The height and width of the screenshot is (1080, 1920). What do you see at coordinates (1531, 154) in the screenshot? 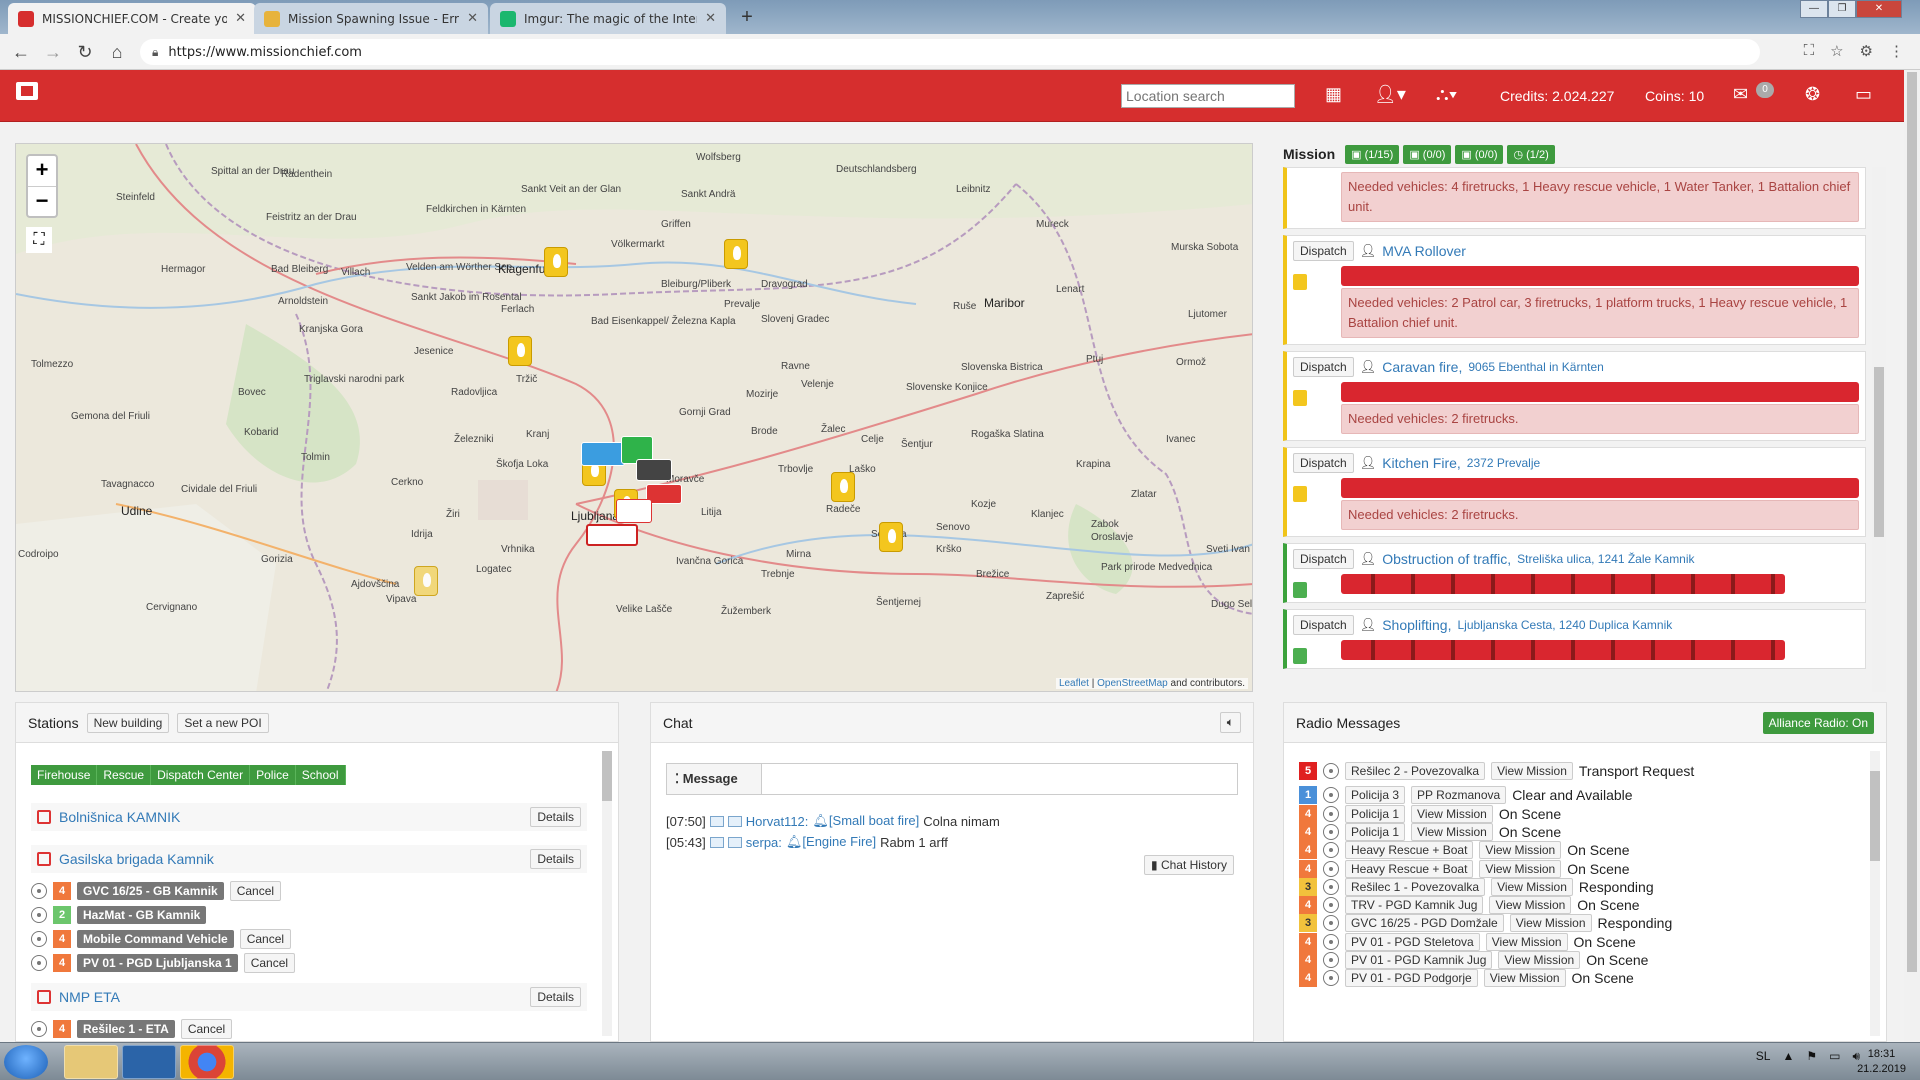
I see `filter-planned: ◷ (1/2)` at bounding box center [1531, 154].